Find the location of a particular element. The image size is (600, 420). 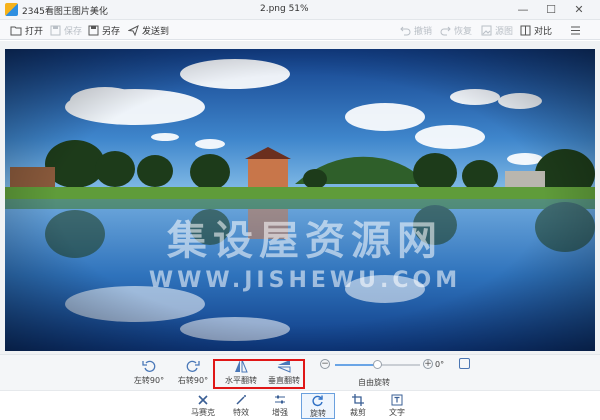

rotate-left-button: 左转90° is located at coordinates (149, 372).